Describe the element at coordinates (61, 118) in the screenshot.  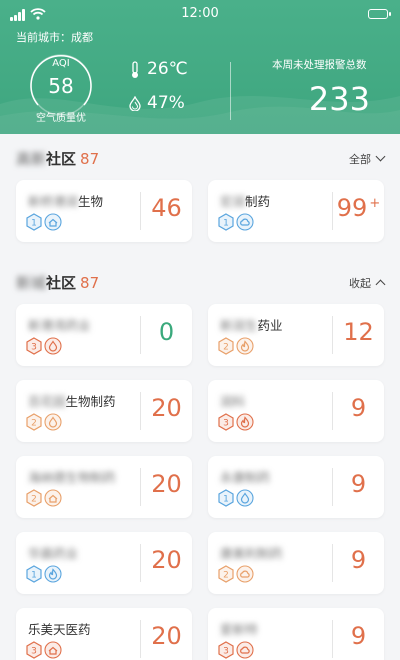
I see `aqi-quality: 空气质量优` at that location.